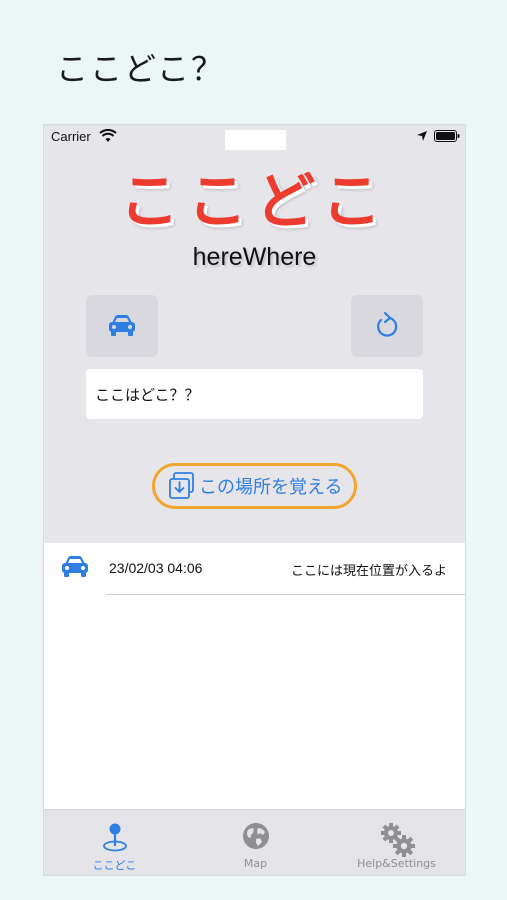  I want to click on page-caption: ここどこ？, so click(141, 69).